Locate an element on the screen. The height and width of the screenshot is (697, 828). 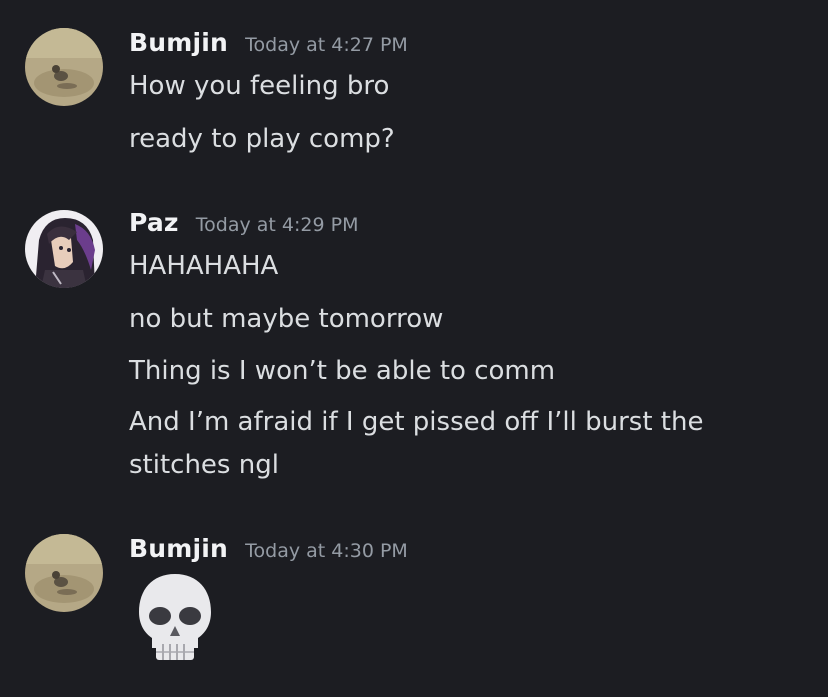
message-line: stitches ngl is located at coordinates (204, 465).